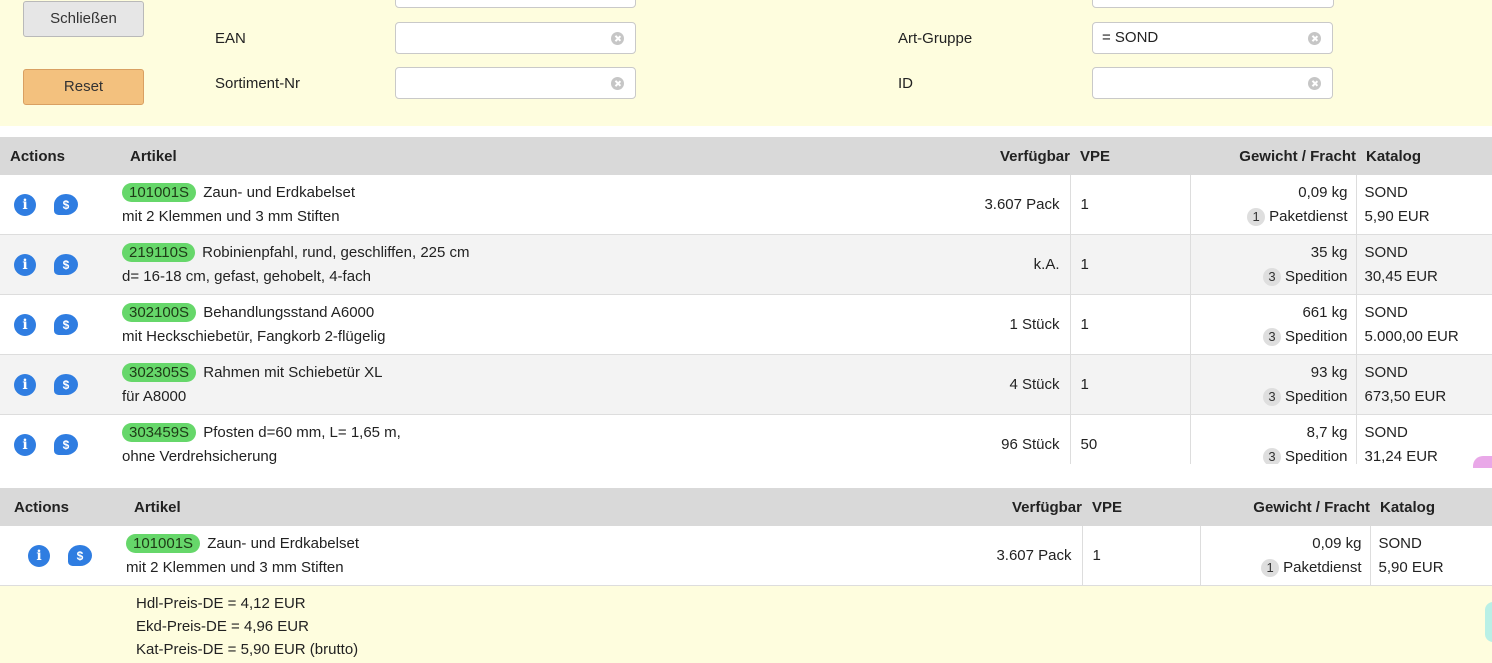 The height and width of the screenshot is (663, 1492). I want to click on weight-value: 661 kg, so click(1325, 312).